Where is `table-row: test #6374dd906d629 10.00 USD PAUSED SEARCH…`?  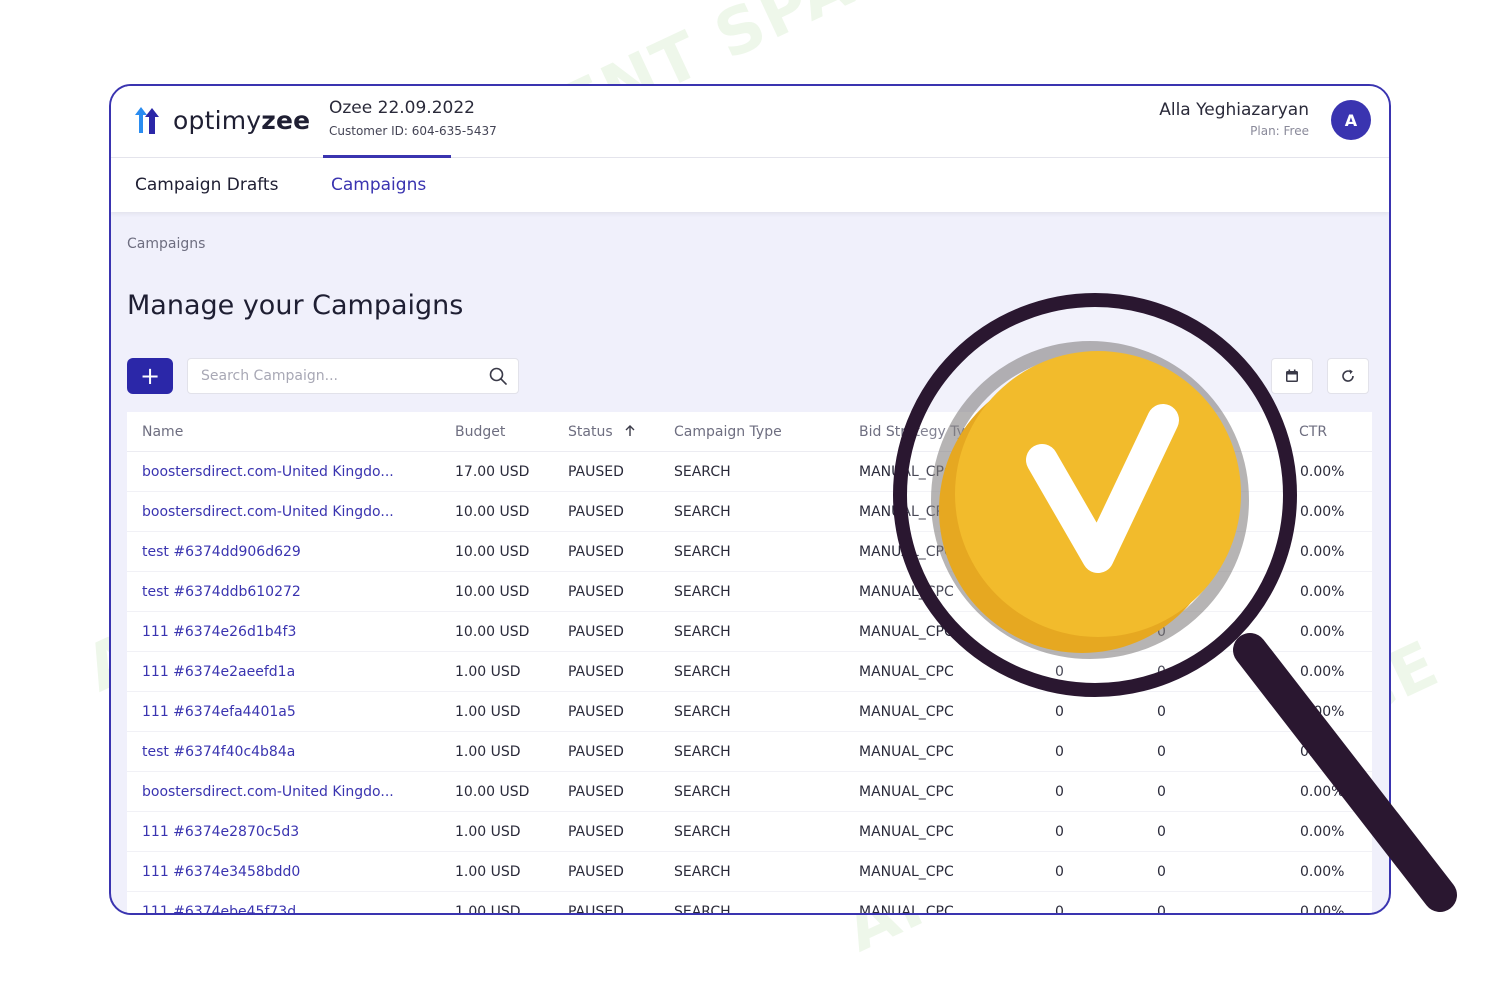 table-row: test #6374dd906d629 10.00 USD PAUSED SEARCH… is located at coordinates (749, 552).